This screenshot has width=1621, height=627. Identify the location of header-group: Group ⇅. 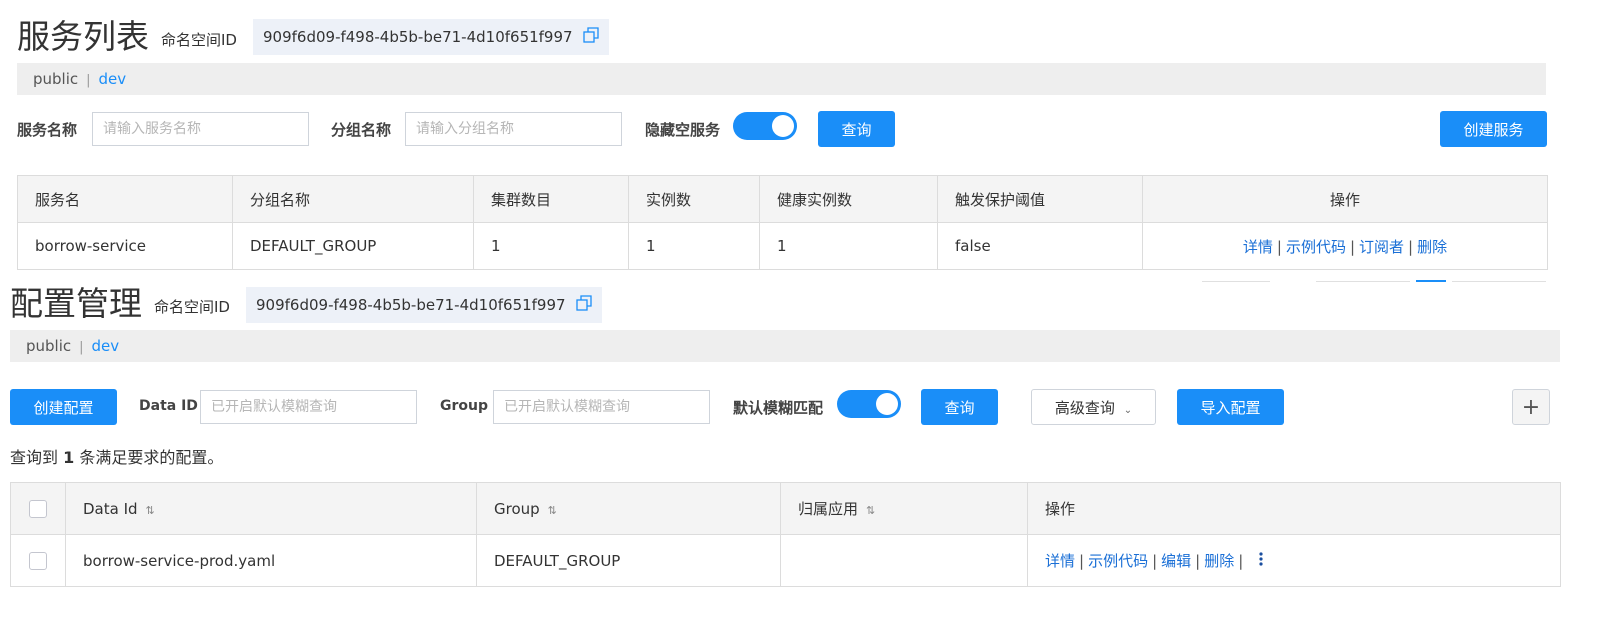
(628, 508).